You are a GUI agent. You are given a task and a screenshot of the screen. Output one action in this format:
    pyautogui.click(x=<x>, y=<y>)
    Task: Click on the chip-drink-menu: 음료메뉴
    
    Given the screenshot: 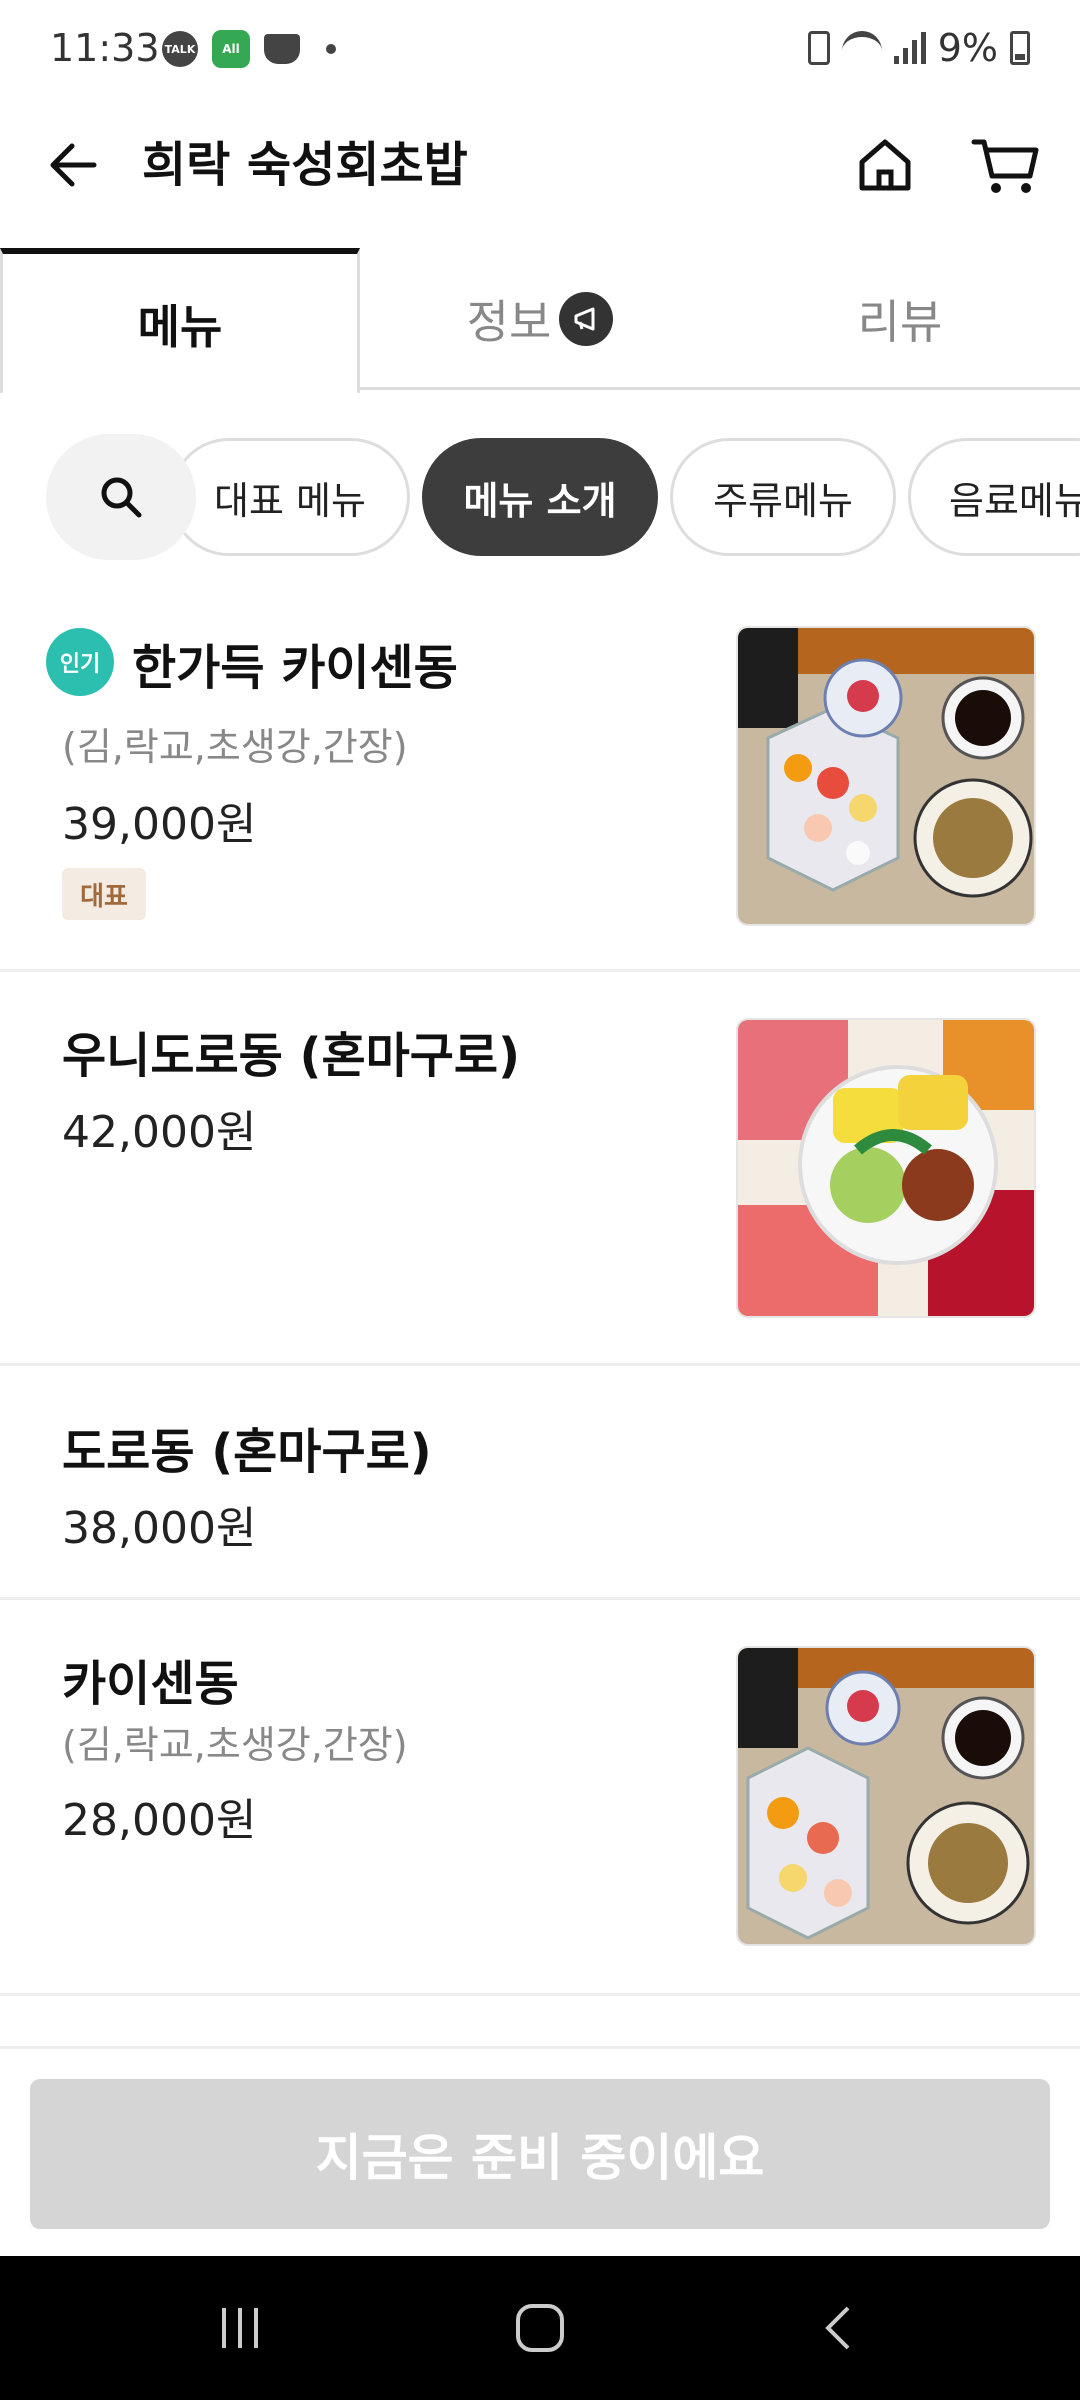 What is the action you would take?
    pyautogui.click(x=994, y=497)
    